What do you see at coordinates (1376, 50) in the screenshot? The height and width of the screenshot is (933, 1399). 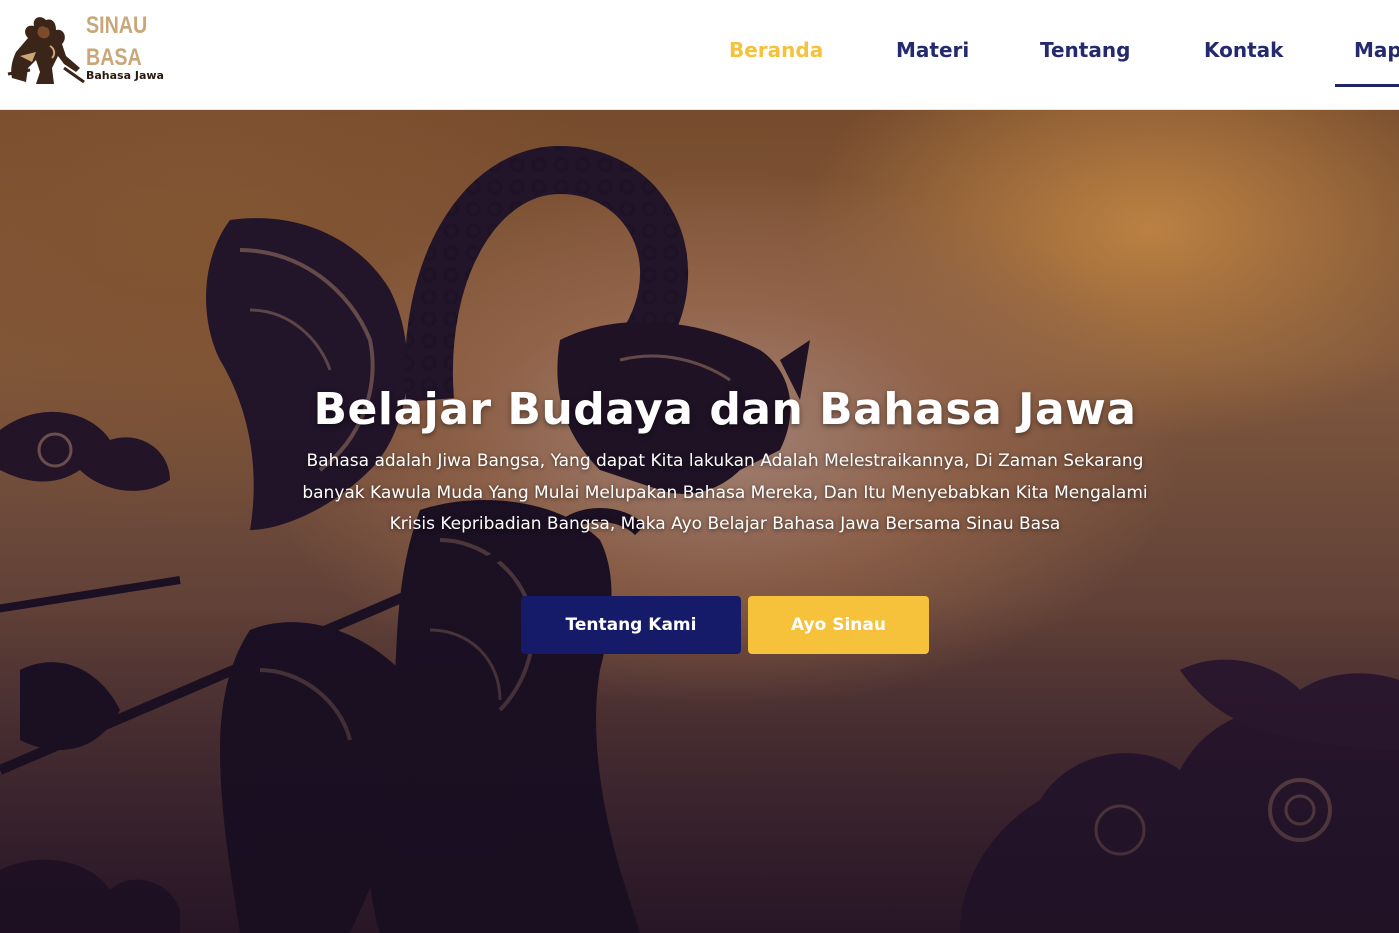 I see `nav-item-map: Map` at bounding box center [1376, 50].